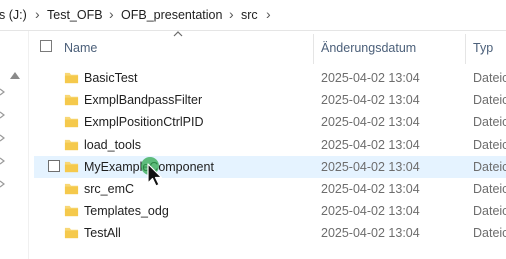  I want to click on select-all-checkbox, so click(46, 46).